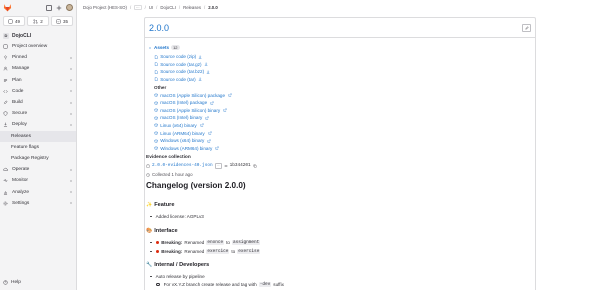  I want to click on merge-request-icon, so click(35, 21).